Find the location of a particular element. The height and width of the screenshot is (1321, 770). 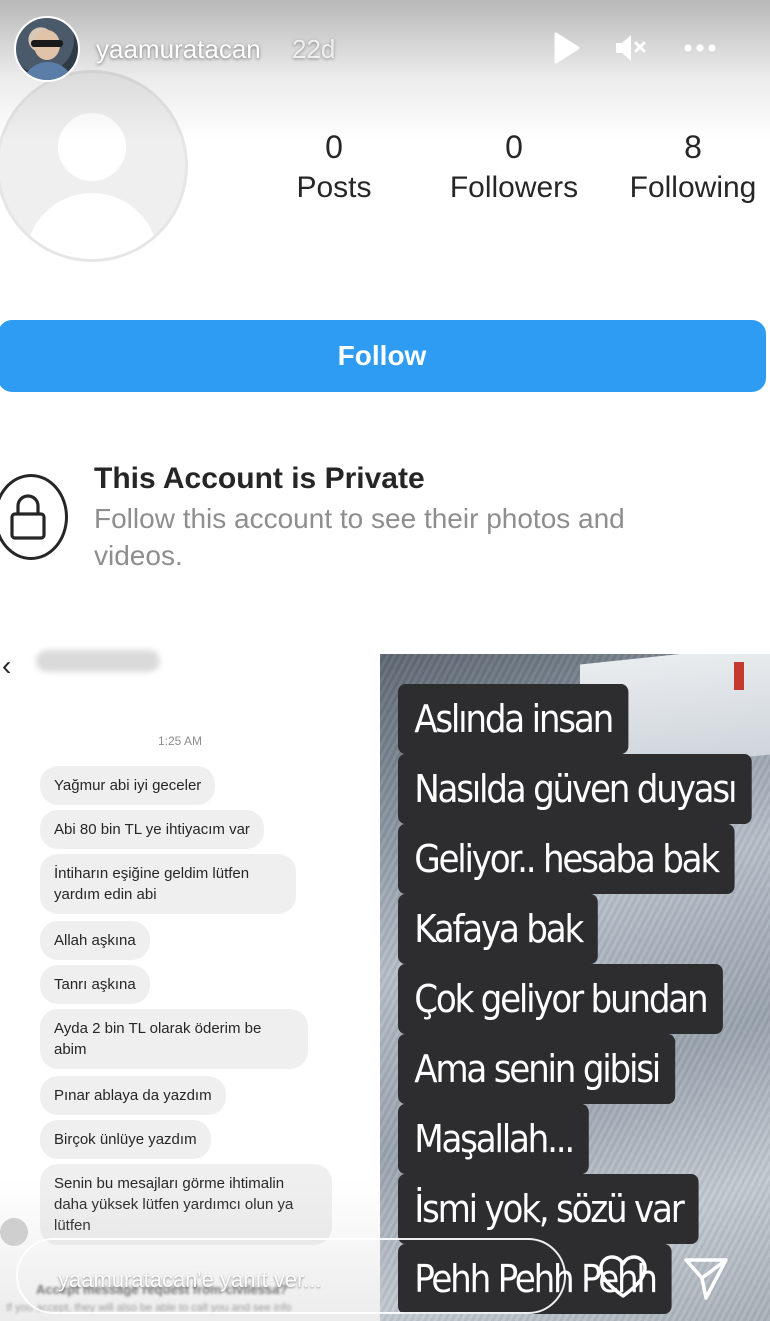

story-user-avatar is located at coordinates (47, 49).